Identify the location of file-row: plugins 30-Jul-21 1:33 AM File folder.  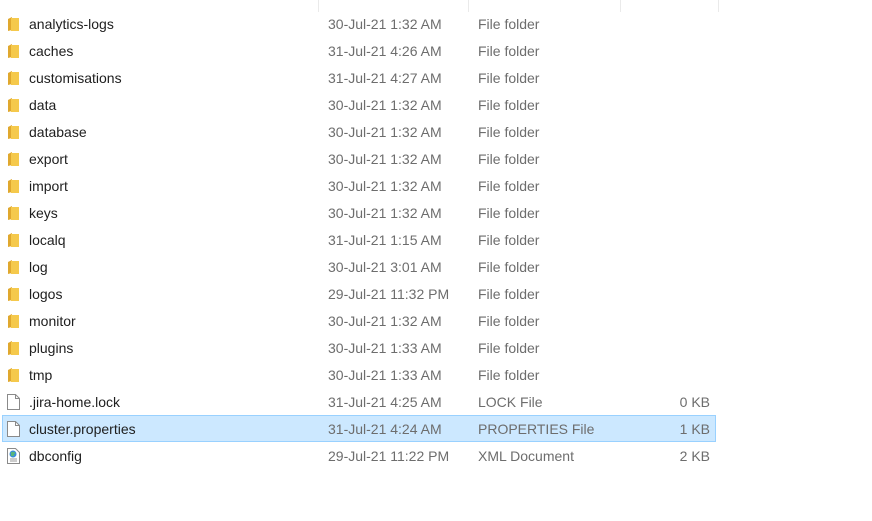
(359, 347).